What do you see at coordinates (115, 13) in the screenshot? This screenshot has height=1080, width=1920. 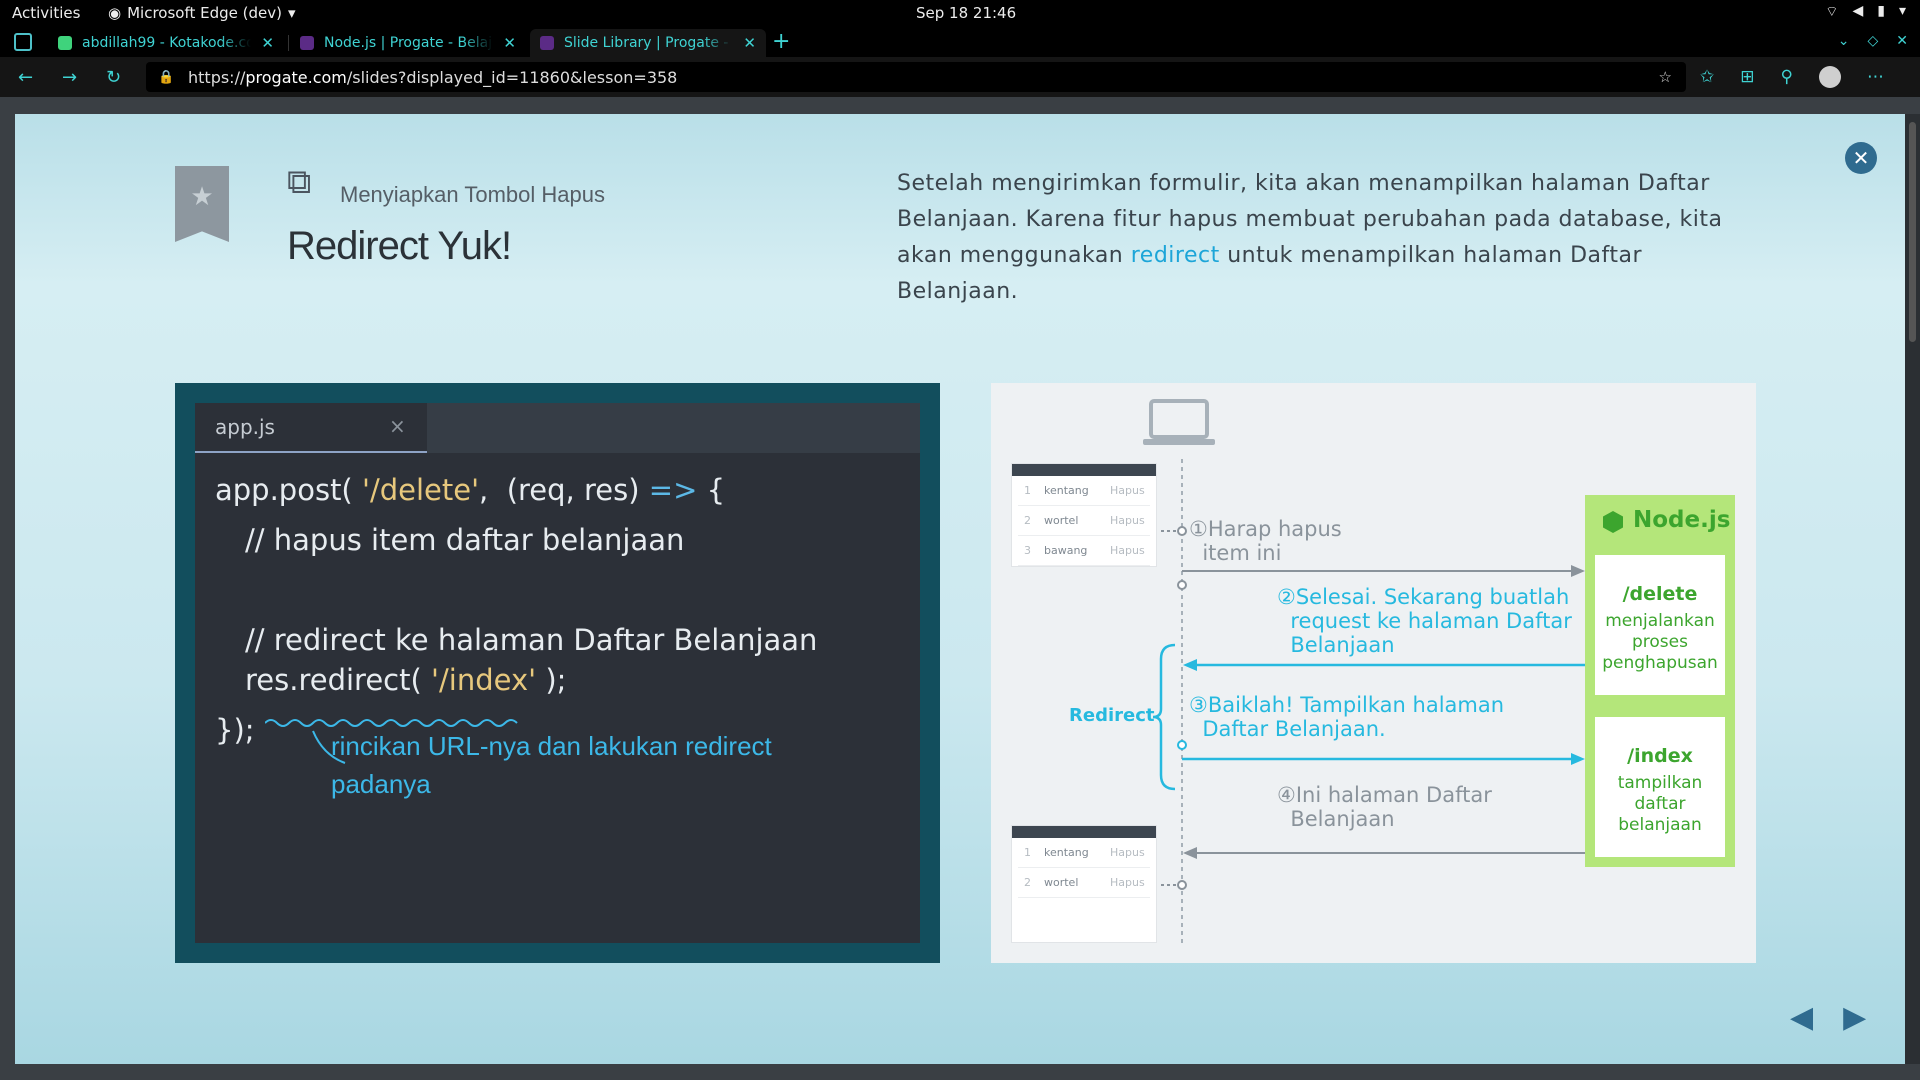 I see `edge-icon: ◉` at bounding box center [115, 13].